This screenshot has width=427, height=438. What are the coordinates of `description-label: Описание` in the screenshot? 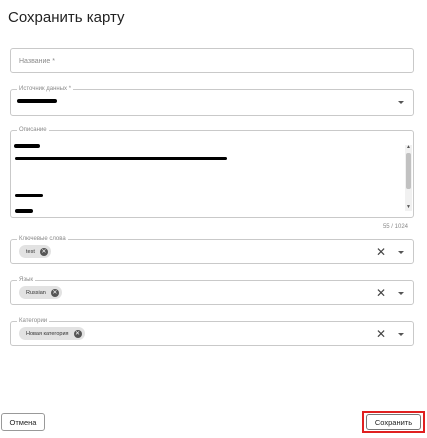 It's located at (33, 130).